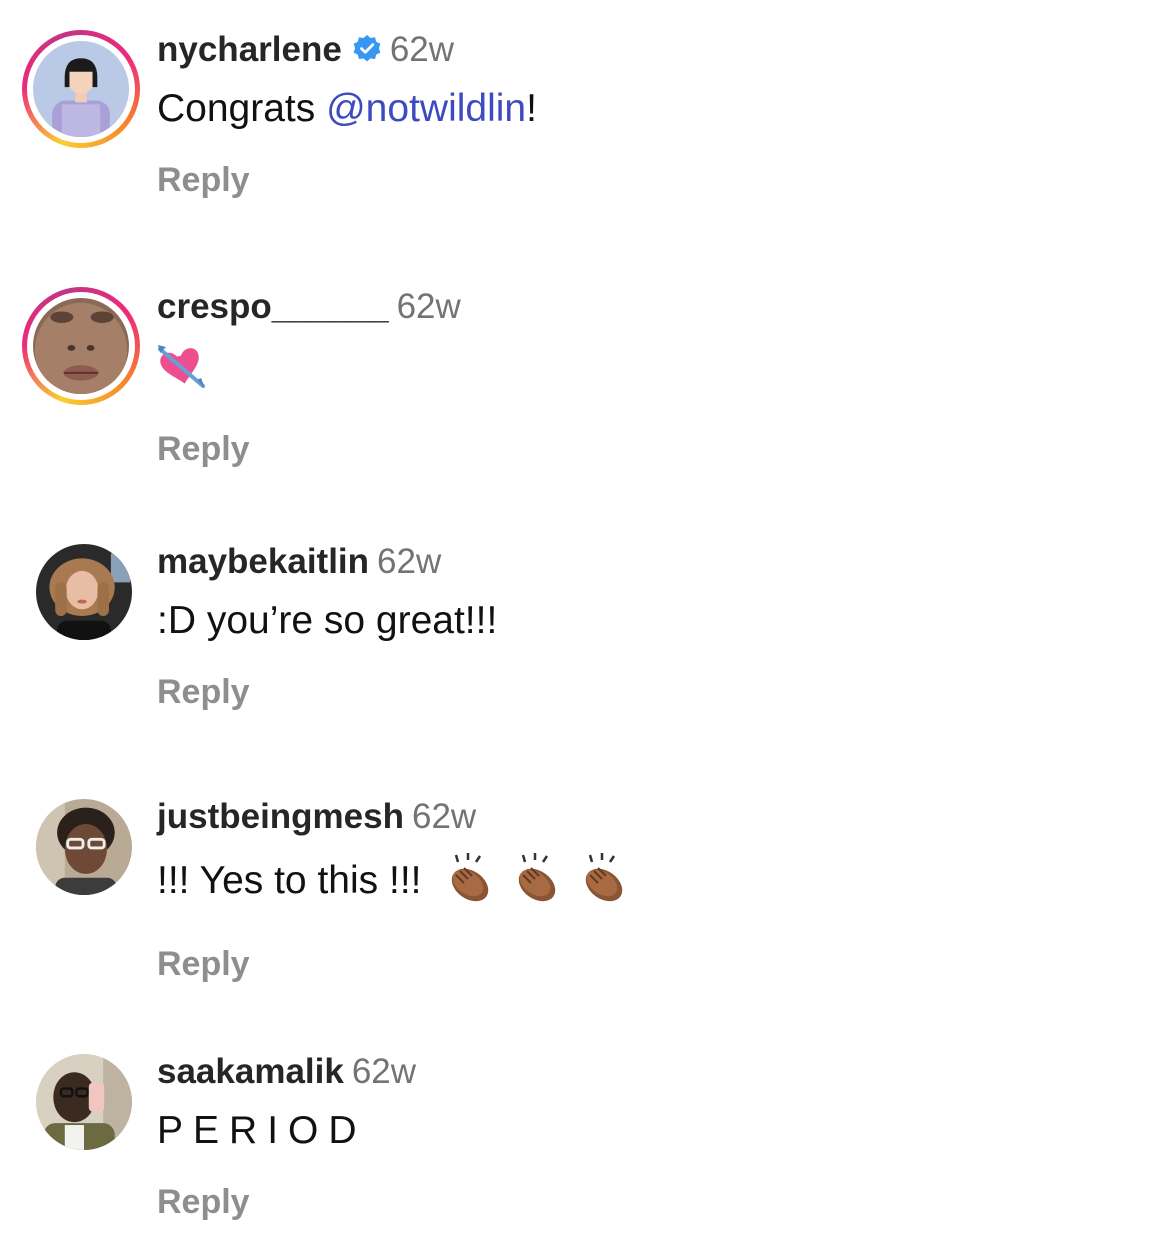 Image resolution: width=1172 pixels, height=1241 pixels. I want to click on comment-header: nycharlene 62w, so click(347, 50).